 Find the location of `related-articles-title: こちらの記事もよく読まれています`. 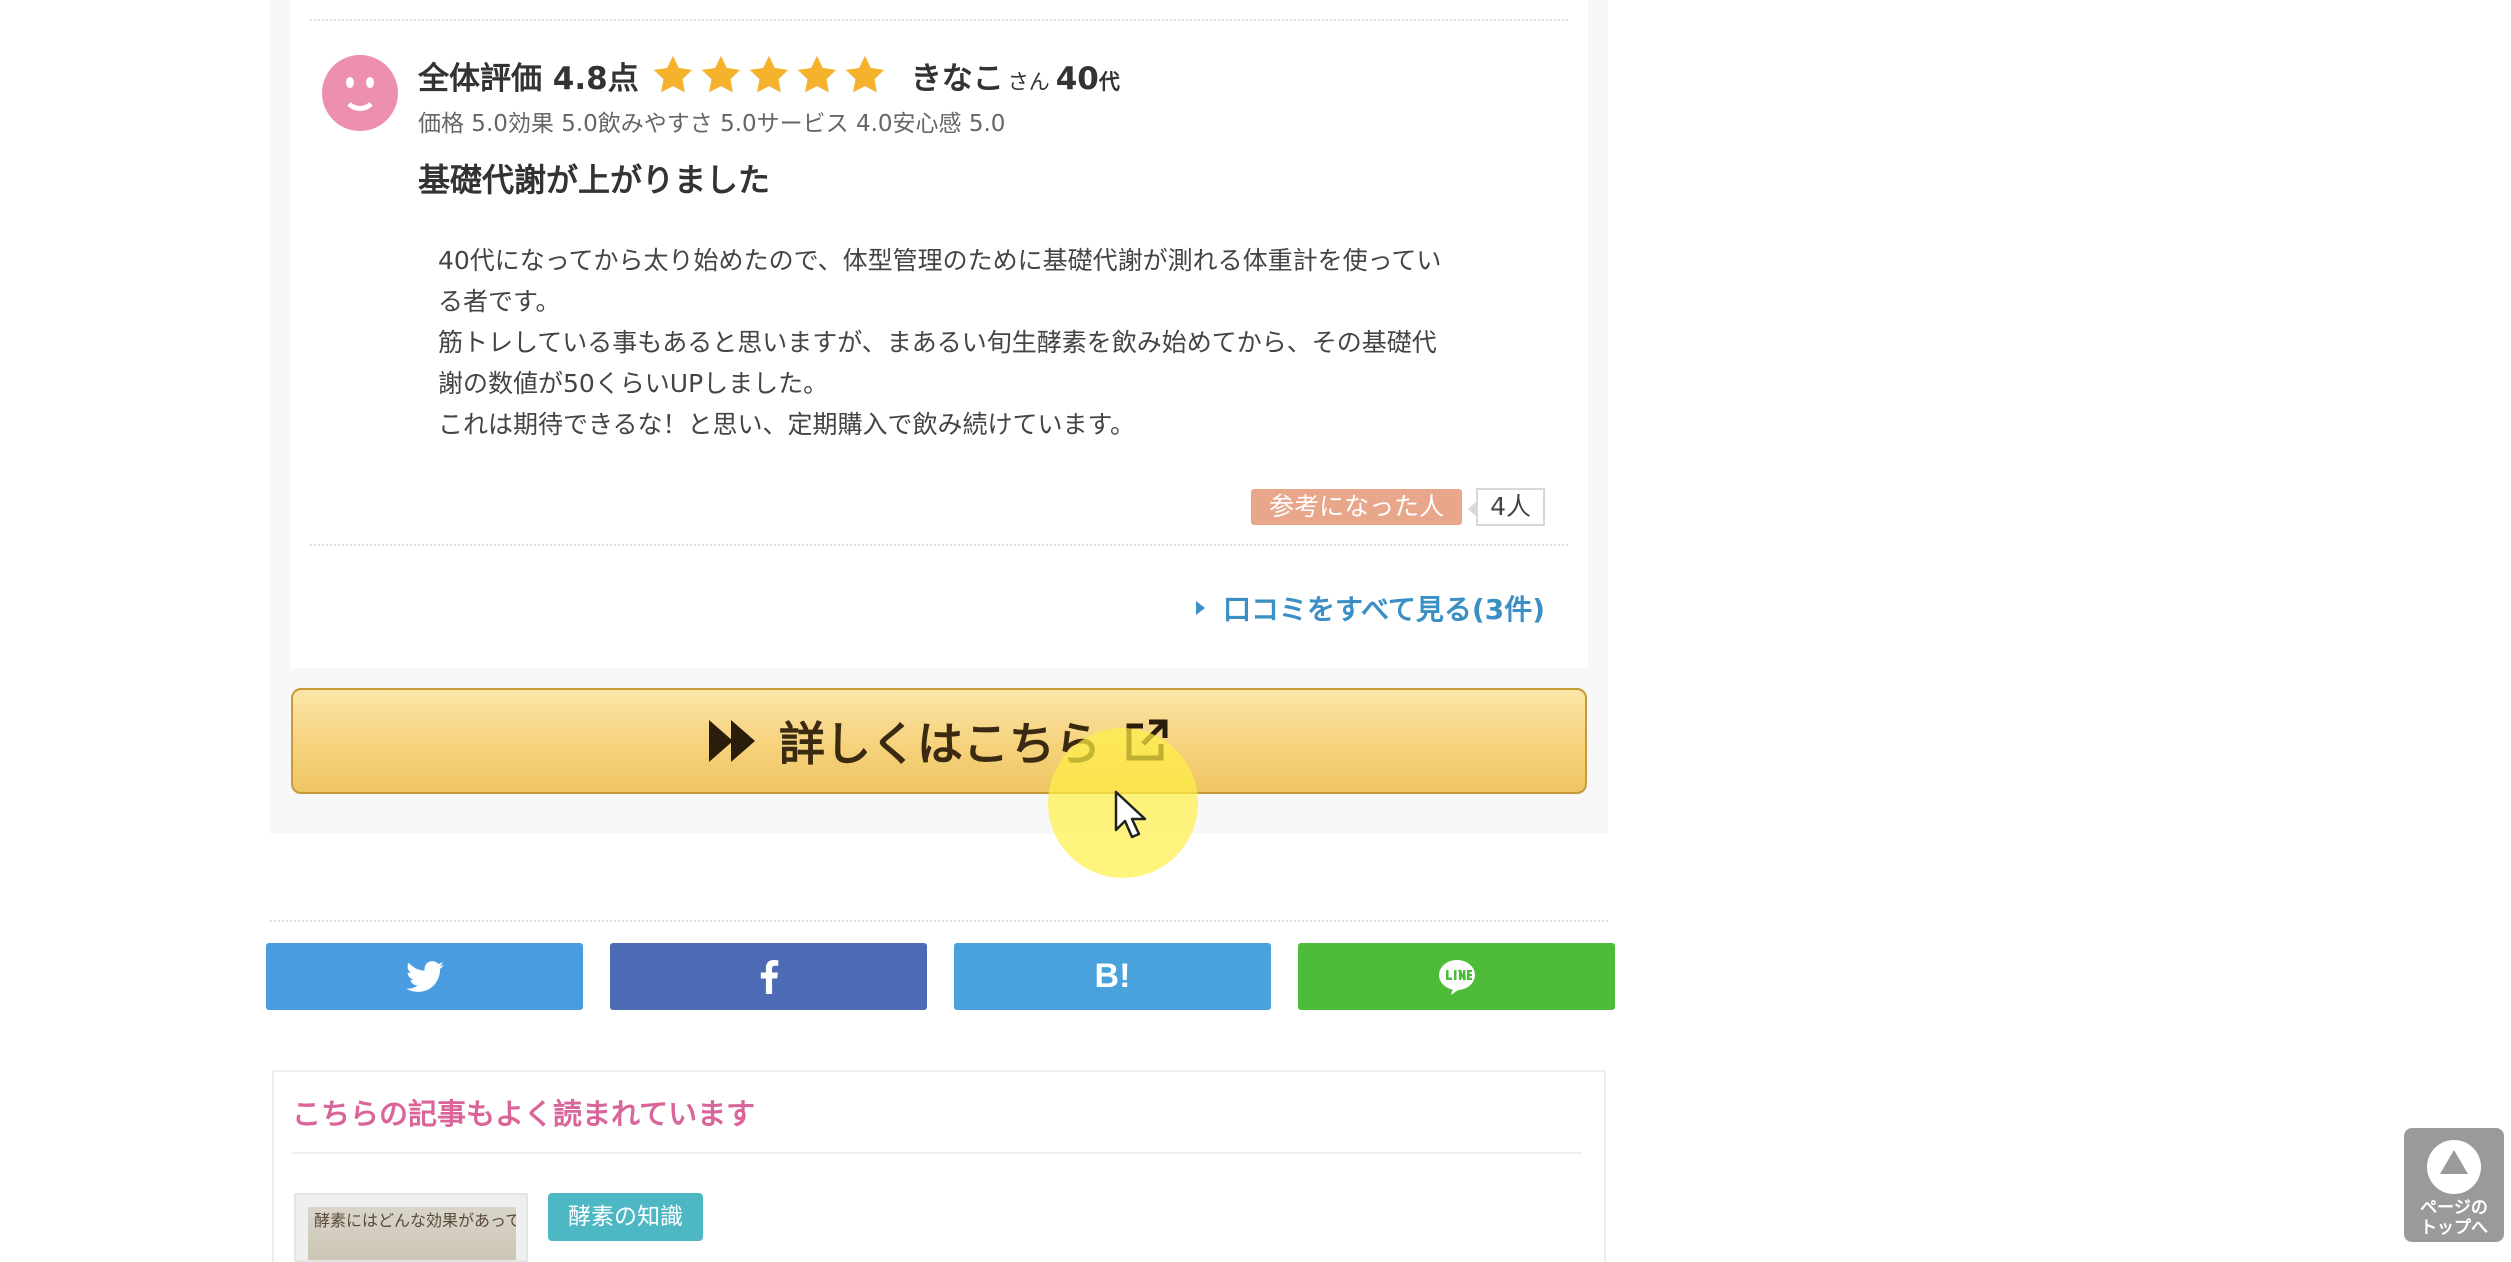

related-articles-title: こちらの記事もよく読まれています is located at coordinates (524, 1114).